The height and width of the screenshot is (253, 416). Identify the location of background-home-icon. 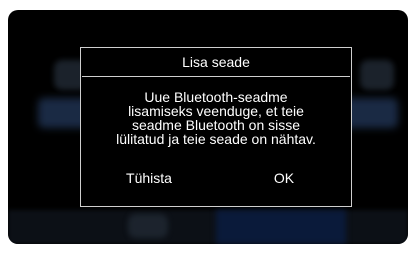
(148, 226).